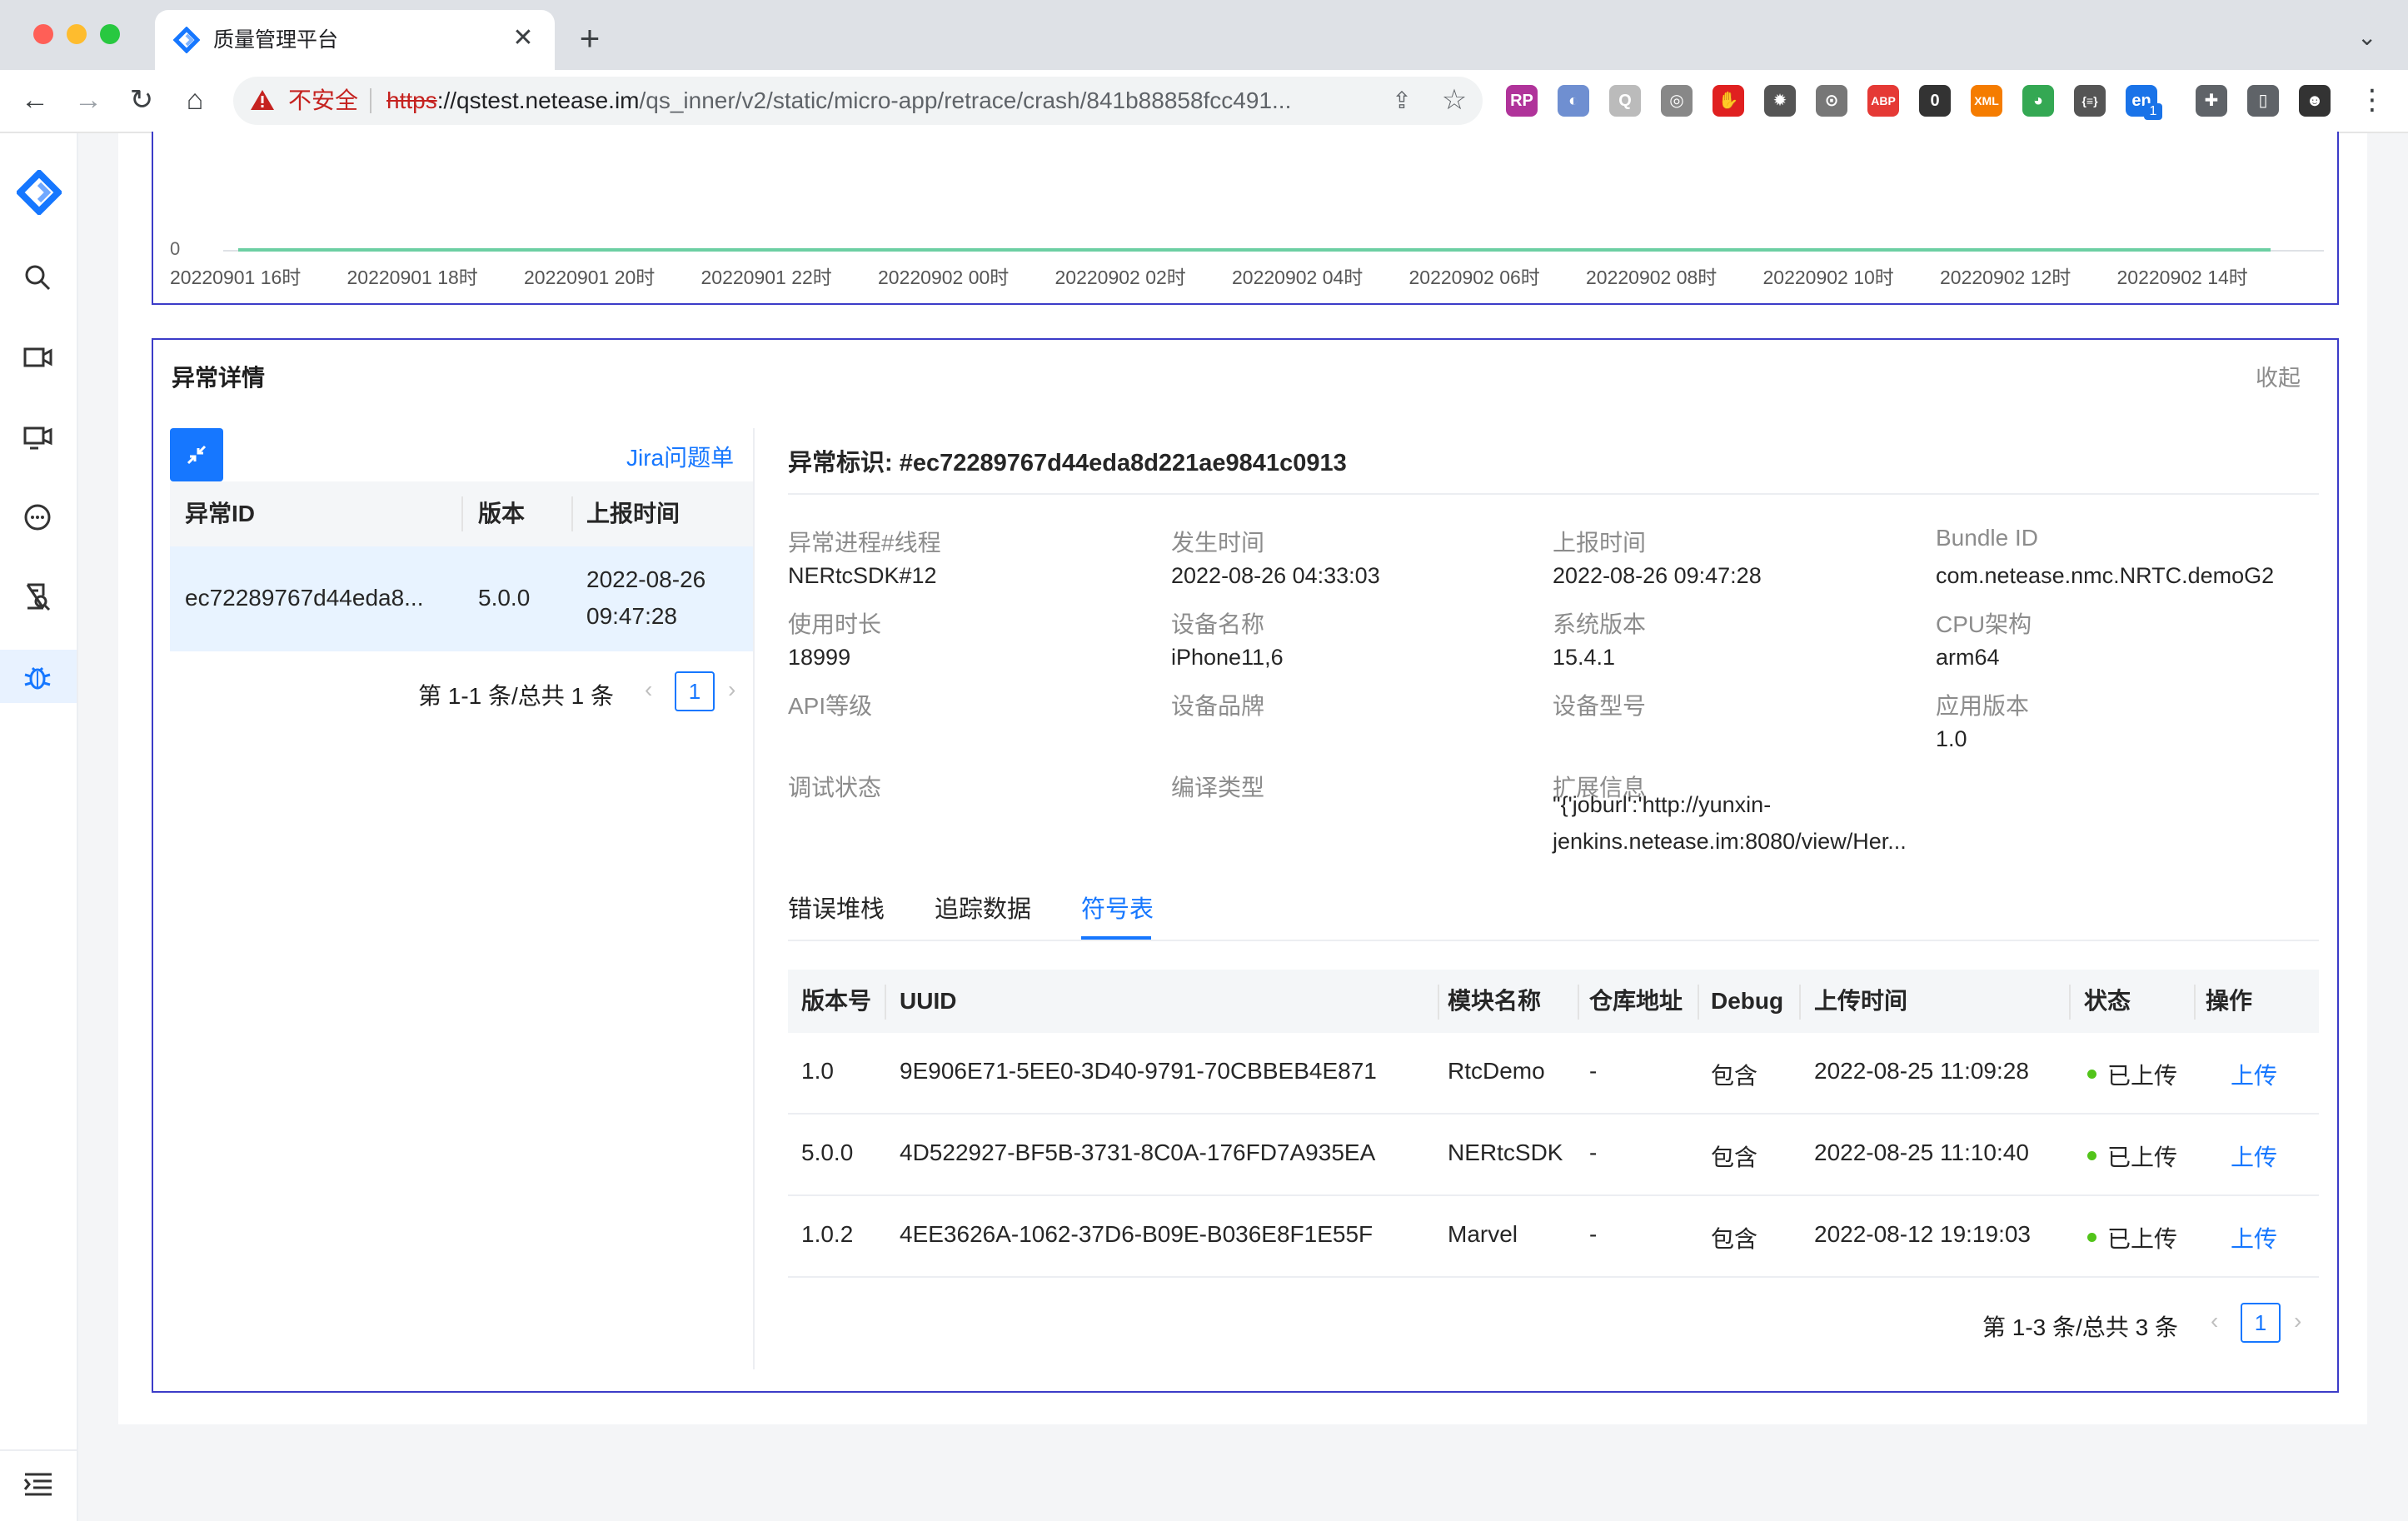 The width and height of the screenshot is (2408, 1521). Describe the element at coordinates (2366, 37) in the screenshot. I see `tab-search-chevron-icon: ⌄` at that location.